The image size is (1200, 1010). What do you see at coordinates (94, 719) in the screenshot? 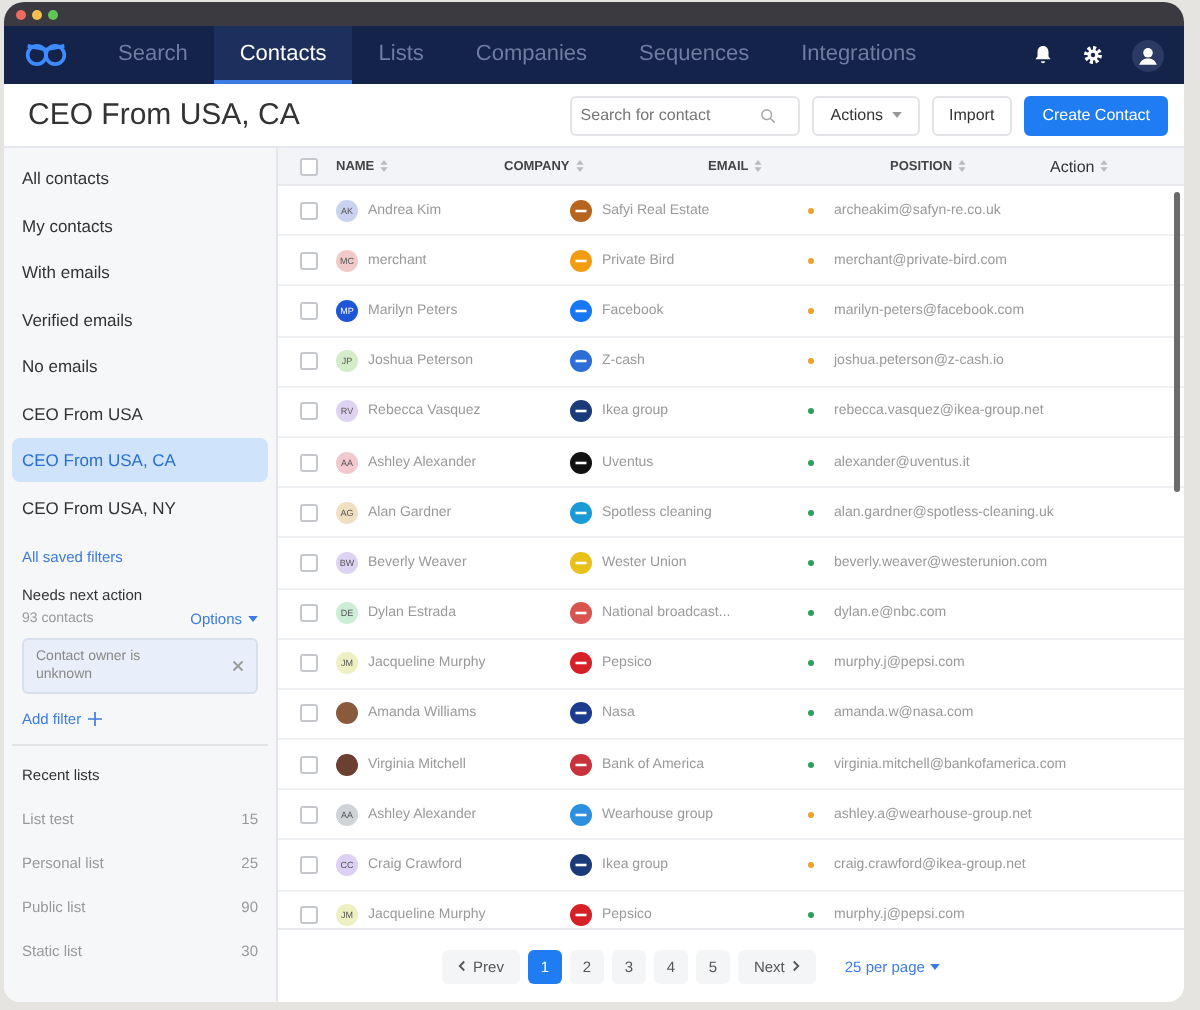
I see `plus-icon` at bounding box center [94, 719].